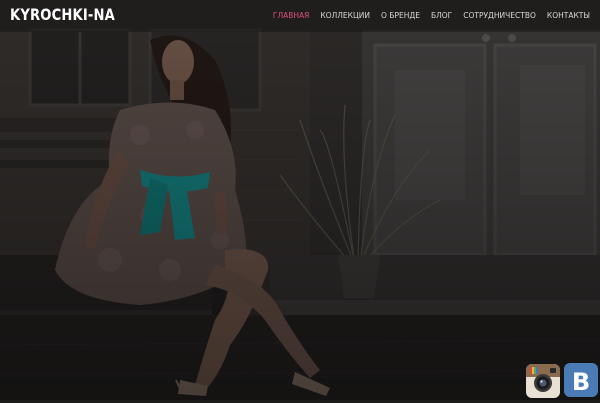 This screenshot has width=600, height=403. I want to click on nav-item-collections: КОЛЛЕКЦИИ, so click(345, 15).